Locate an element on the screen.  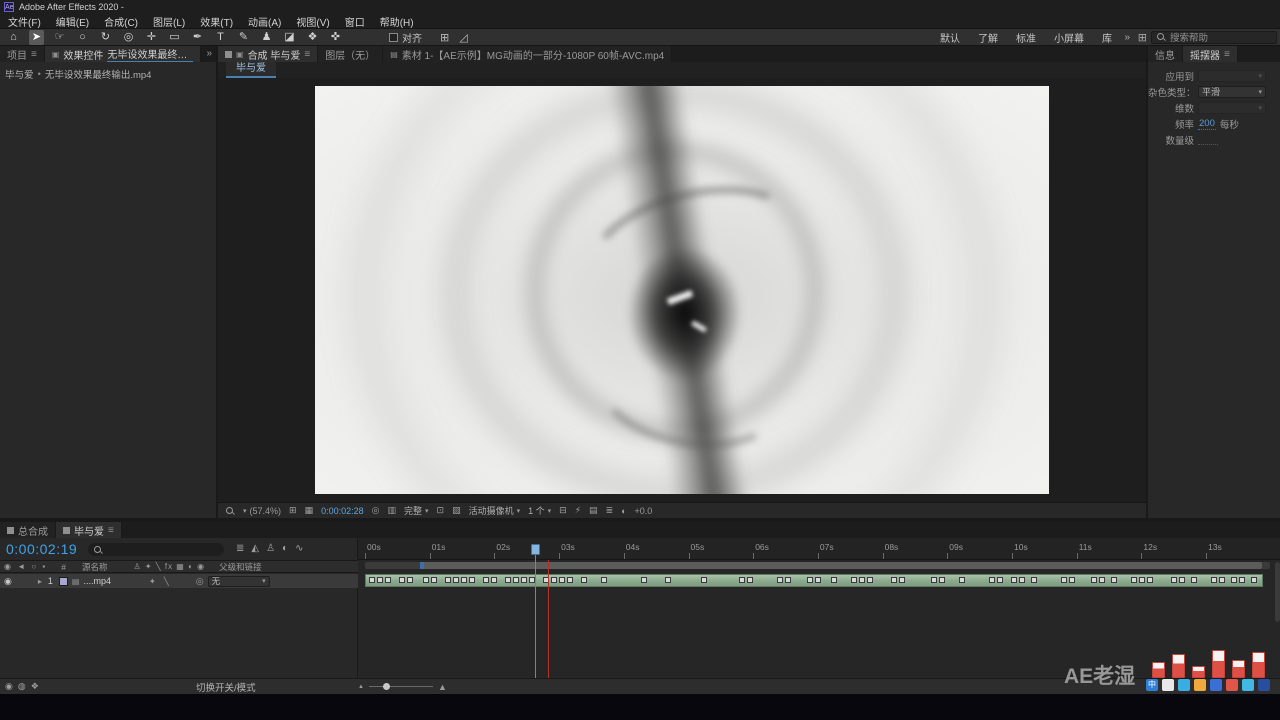
menu-item: 视图(V) is located at coordinates (312, 21).